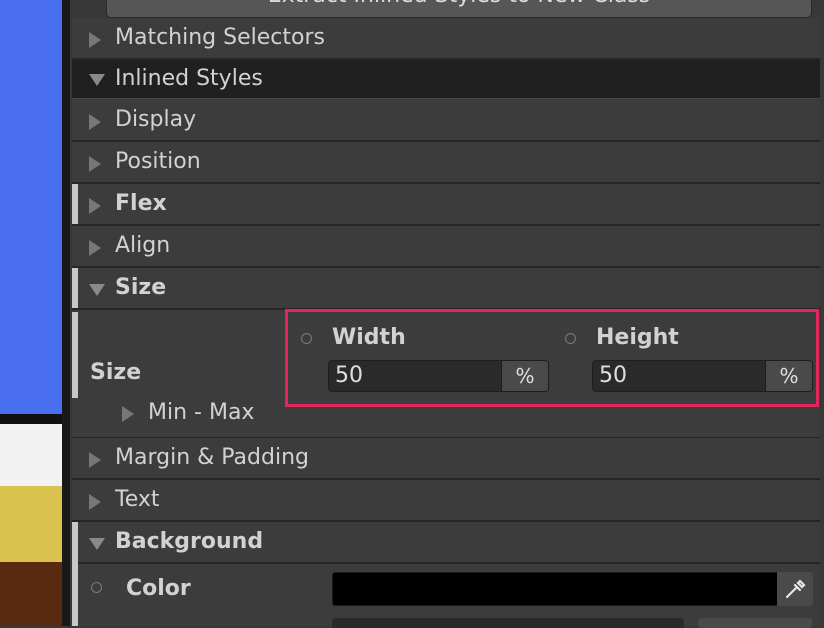 This screenshot has width=824, height=628. I want to click on size-row-label: Size, so click(116, 372).